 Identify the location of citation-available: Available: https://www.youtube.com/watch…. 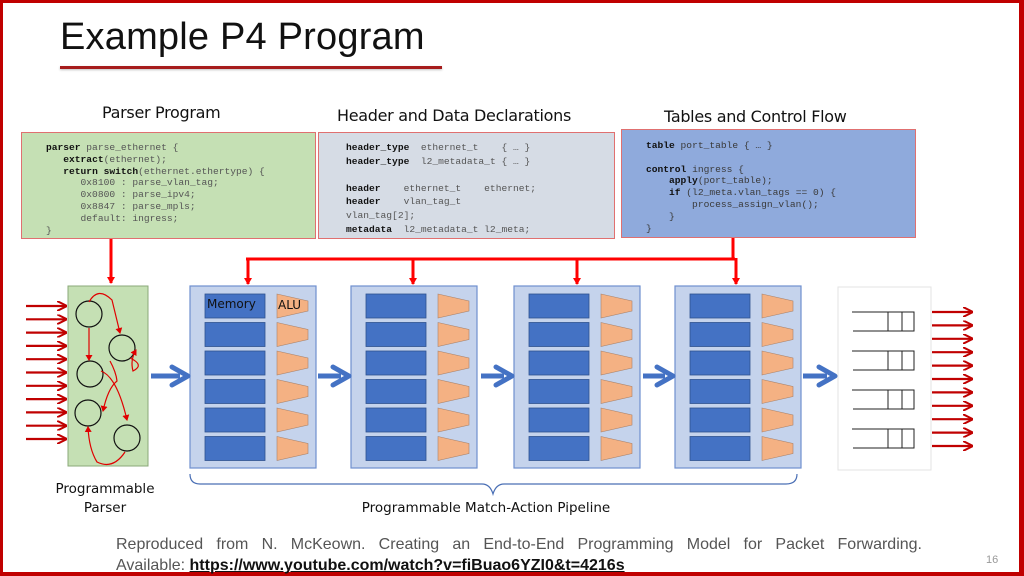
(370, 565).